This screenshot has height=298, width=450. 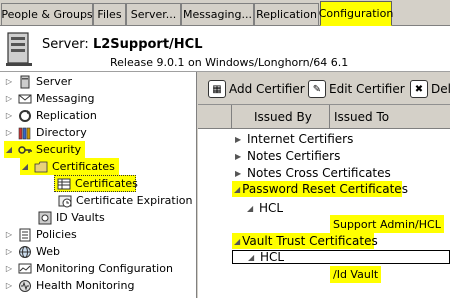 I want to click on tree-item-security: ◢ Security, so click(x=45, y=149).